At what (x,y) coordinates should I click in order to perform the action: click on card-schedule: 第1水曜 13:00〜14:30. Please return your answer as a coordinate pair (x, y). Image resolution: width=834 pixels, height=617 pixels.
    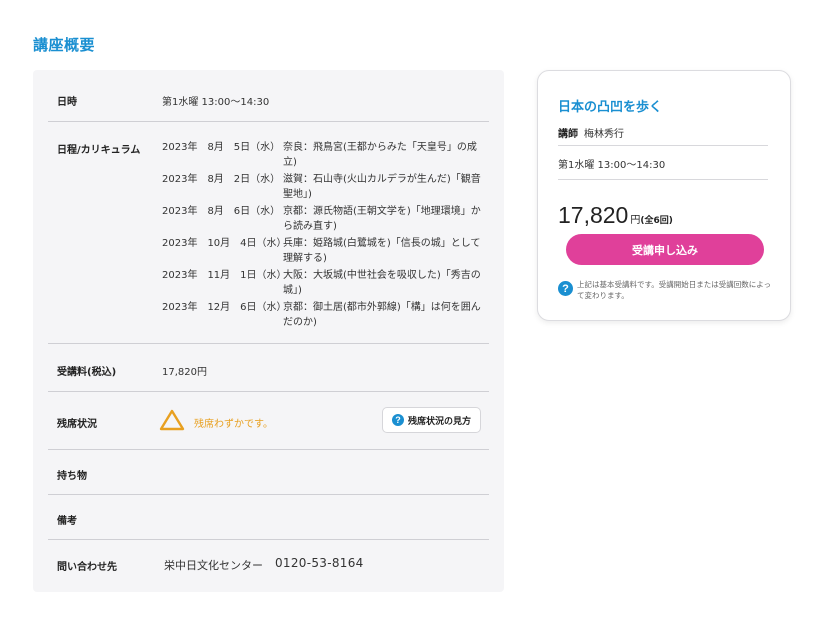
    Looking at the image, I should click on (612, 165).